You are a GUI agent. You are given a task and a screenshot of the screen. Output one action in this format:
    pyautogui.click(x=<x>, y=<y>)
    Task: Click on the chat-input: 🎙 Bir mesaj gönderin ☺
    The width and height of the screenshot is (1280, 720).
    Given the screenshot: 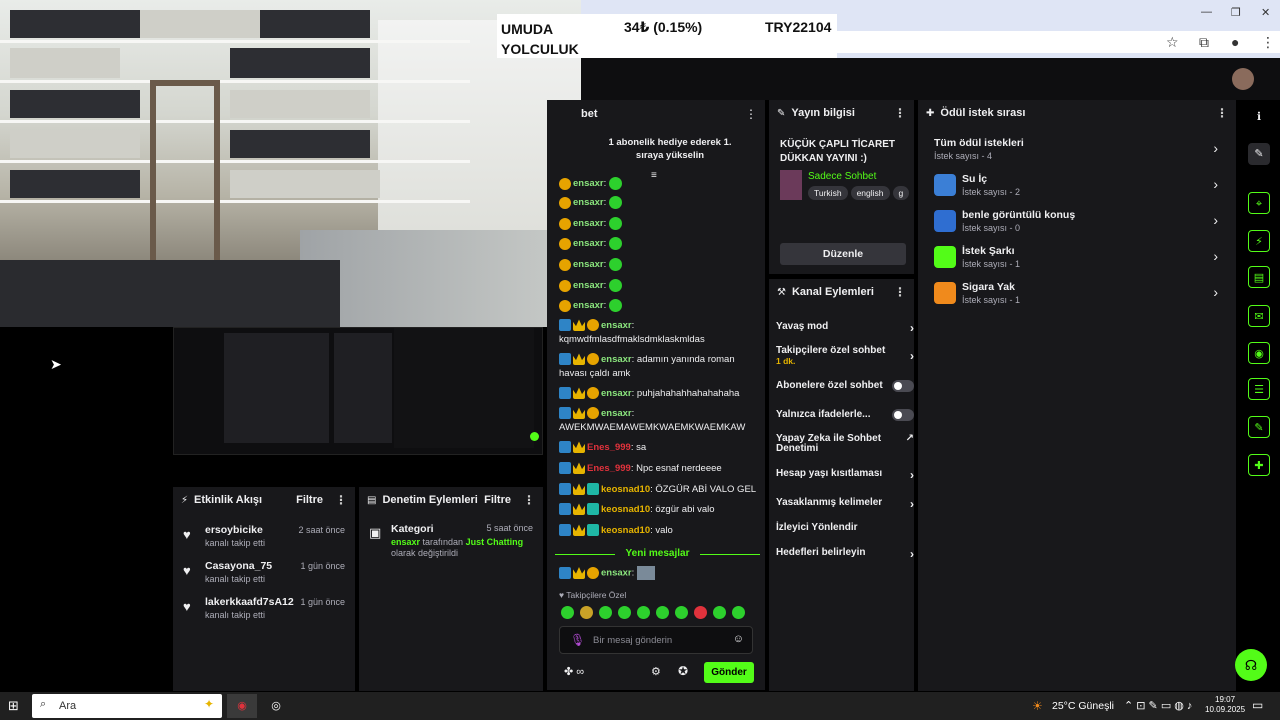 What is the action you would take?
    pyautogui.click(x=656, y=640)
    